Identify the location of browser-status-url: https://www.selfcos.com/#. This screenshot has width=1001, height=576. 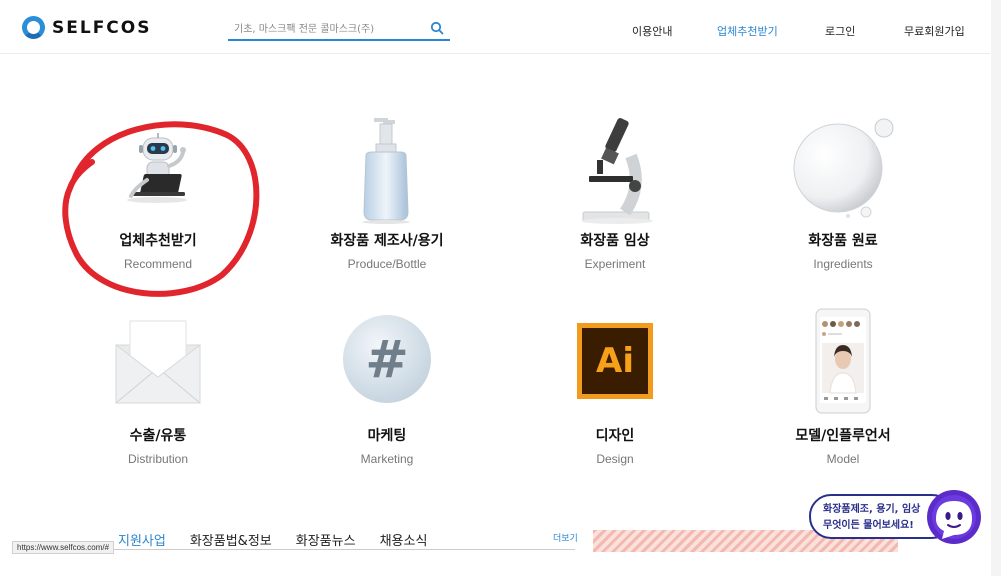
(63, 547).